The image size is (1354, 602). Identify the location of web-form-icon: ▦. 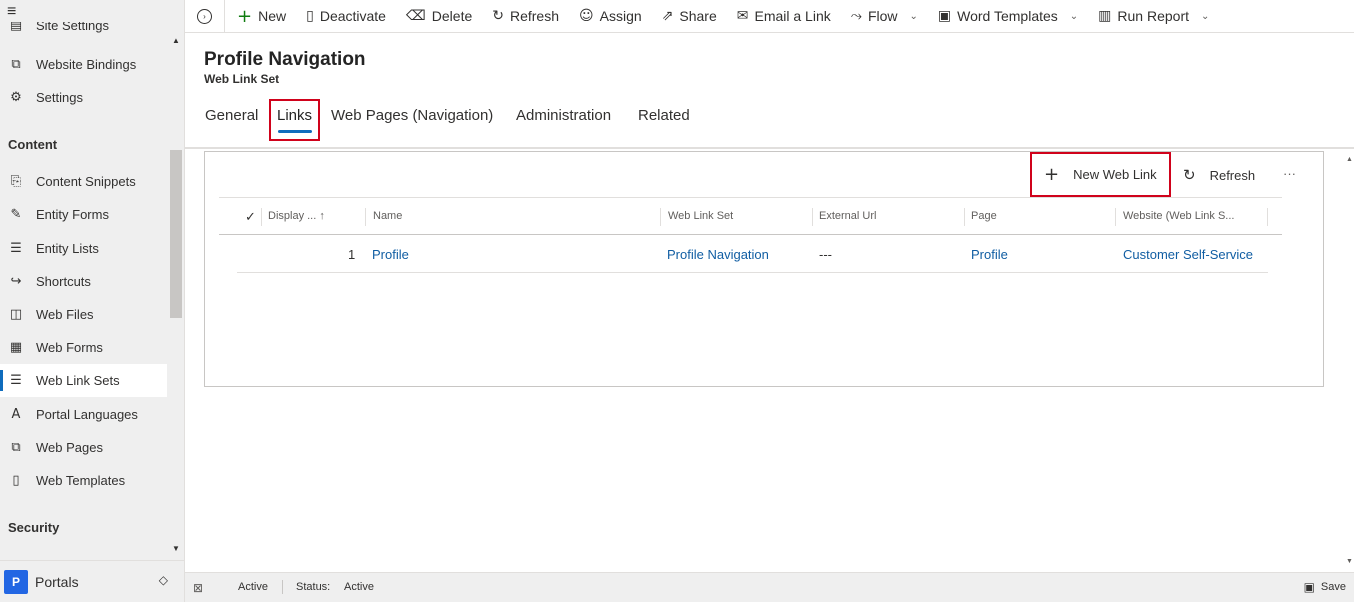
(16, 347).